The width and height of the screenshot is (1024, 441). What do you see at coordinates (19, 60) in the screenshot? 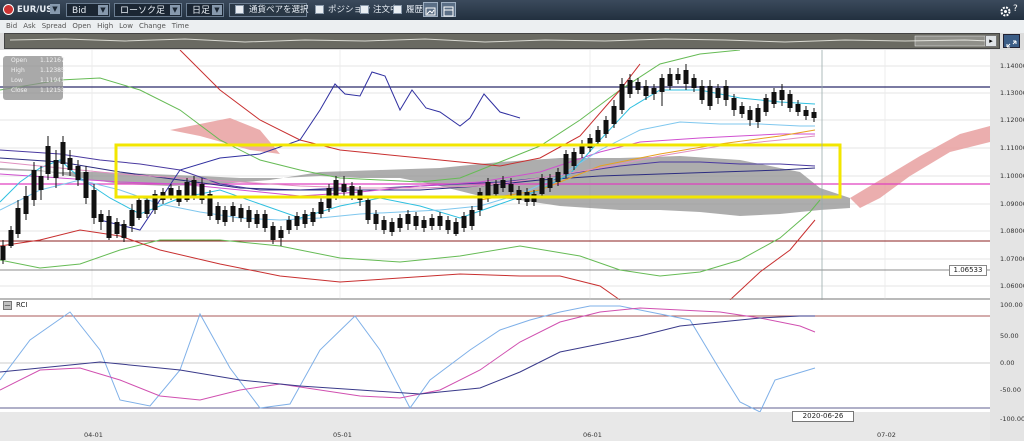
I see `ohlc-open-label: Open` at bounding box center [19, 60].